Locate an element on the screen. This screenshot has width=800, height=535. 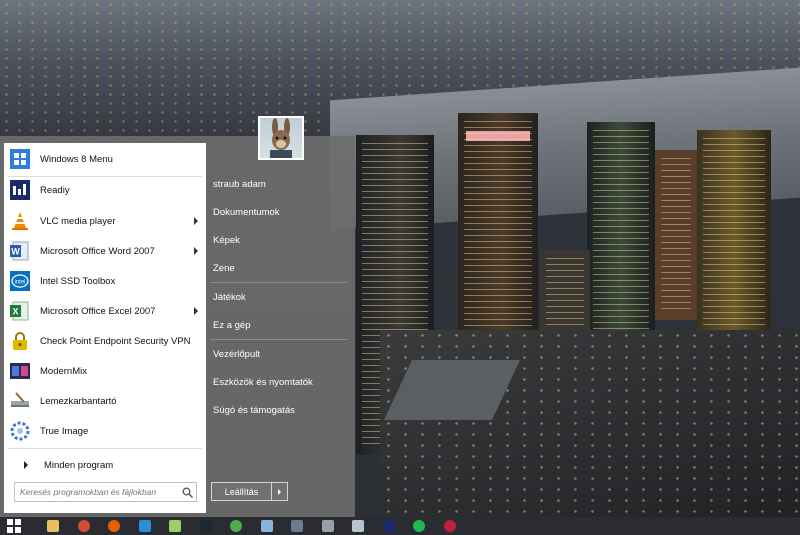
notepad-icon is located at coordinates (175, 526).